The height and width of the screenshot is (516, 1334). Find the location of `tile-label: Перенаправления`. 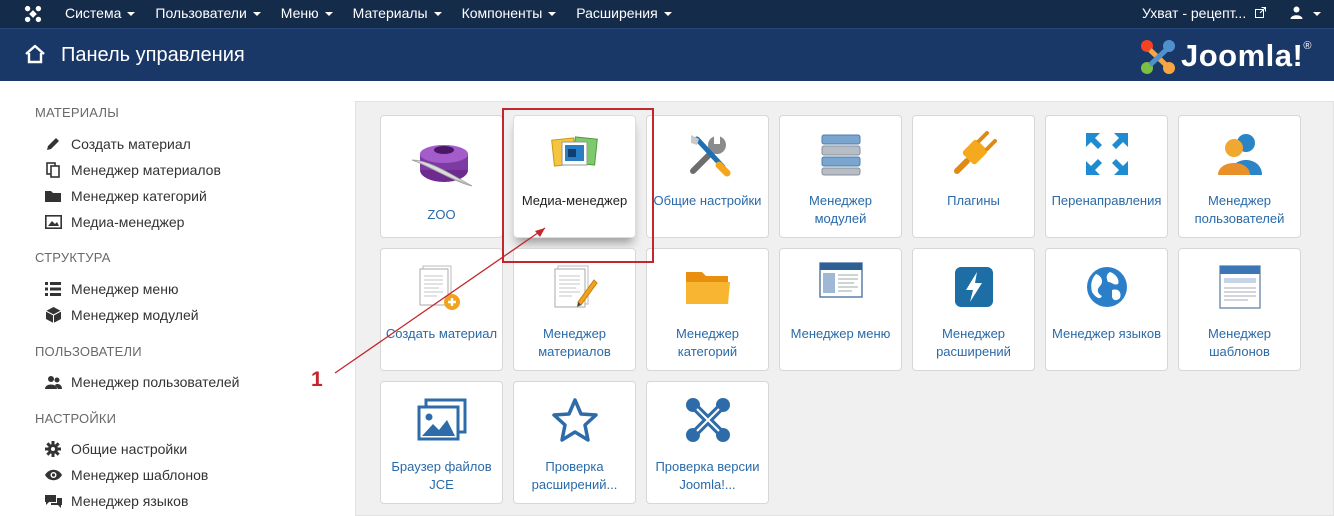

tile-label: Перенаправления is located at coordinates (1106, 200).